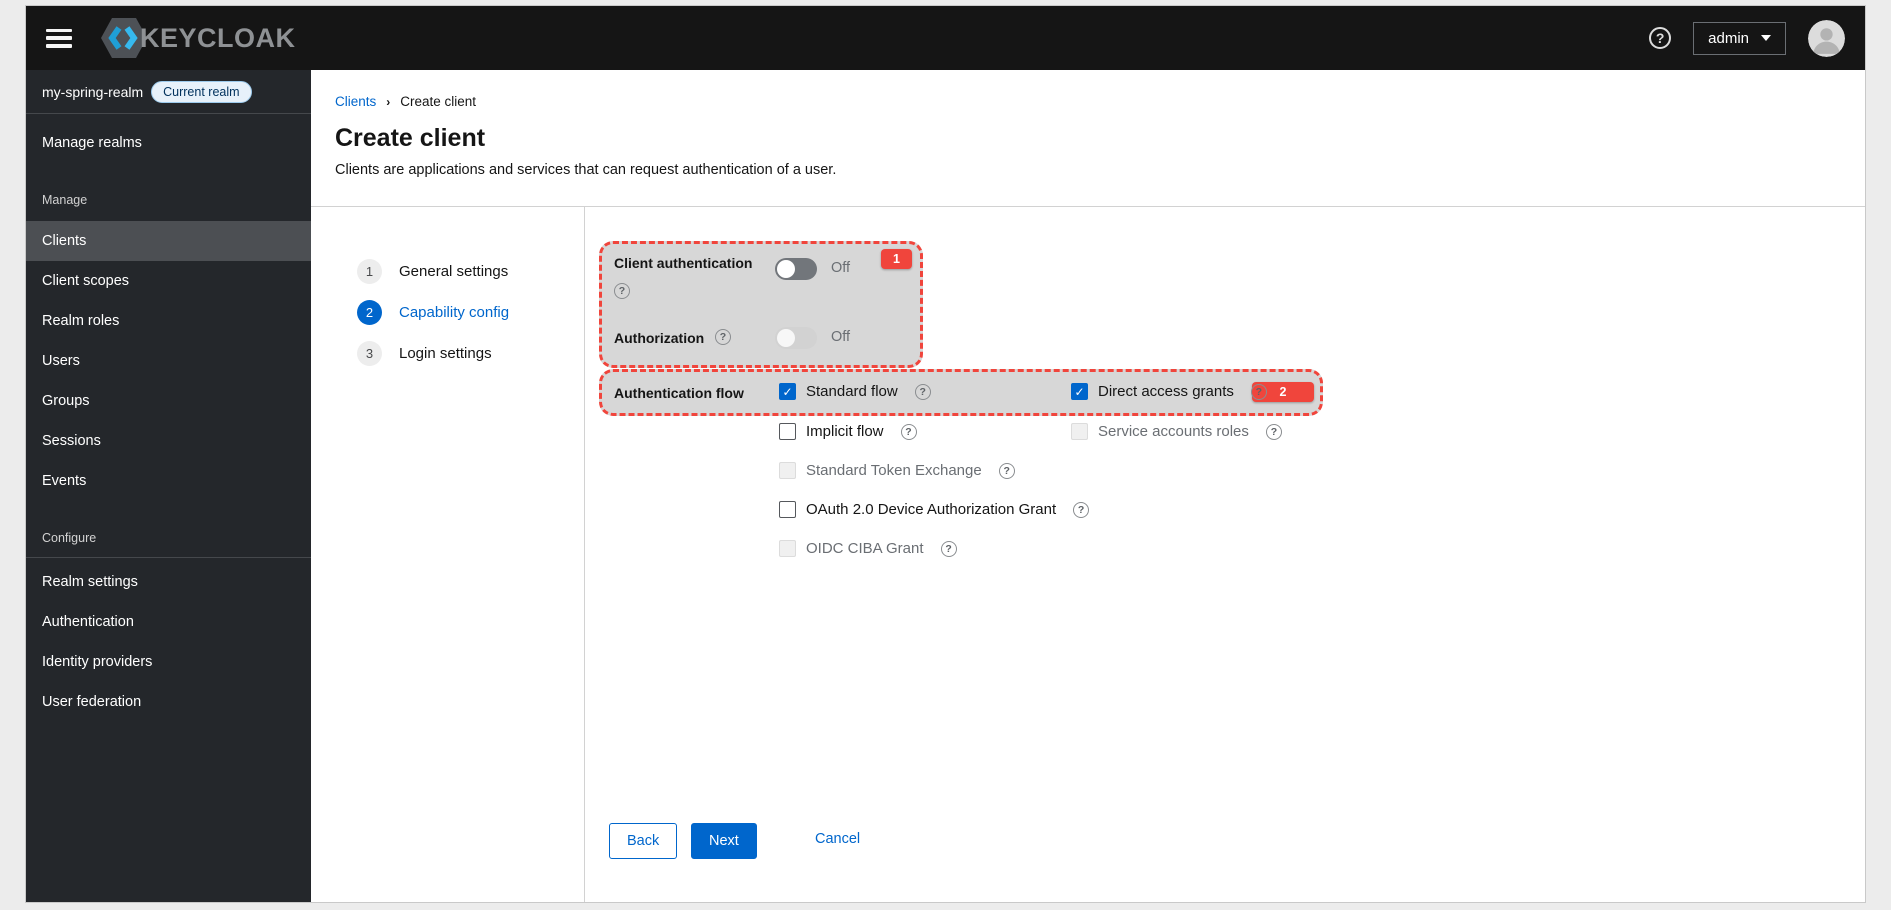 The image size is (1891, 910). Describe the element at coordinates (93, 91) in the screenshot. I see `realm-name: my-spring-realm` at that location.